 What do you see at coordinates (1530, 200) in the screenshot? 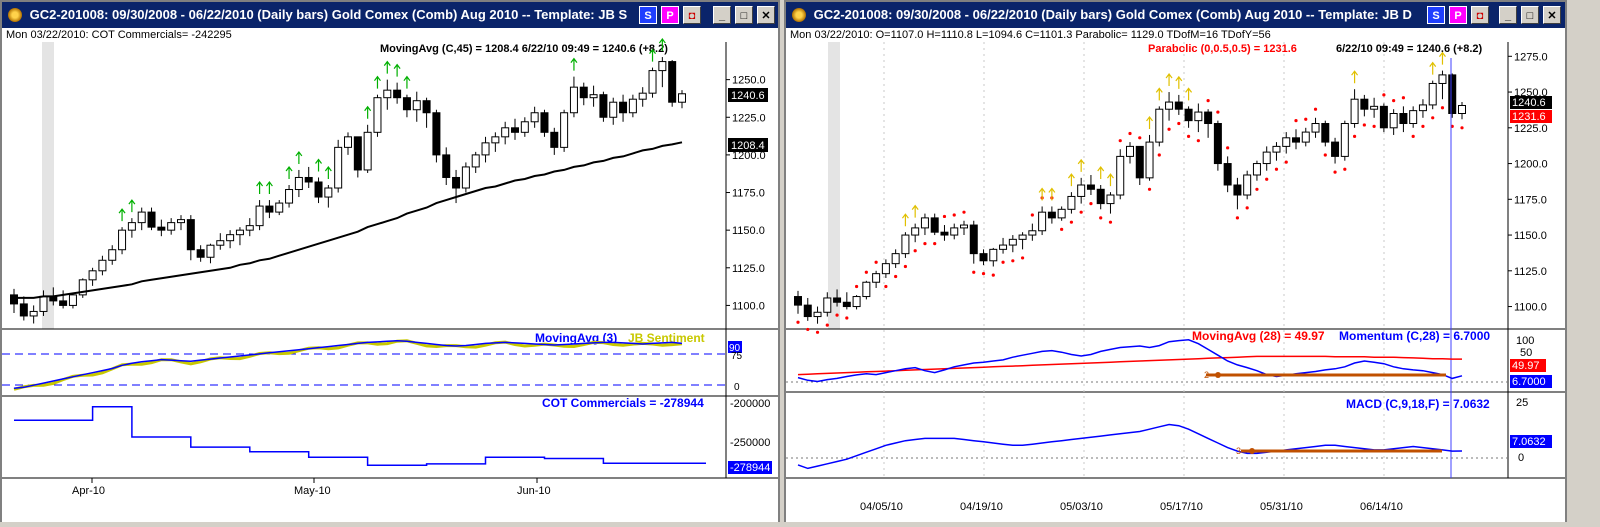
I see `y-tick-label: 1175.0` at bounding box center [1530, 200].